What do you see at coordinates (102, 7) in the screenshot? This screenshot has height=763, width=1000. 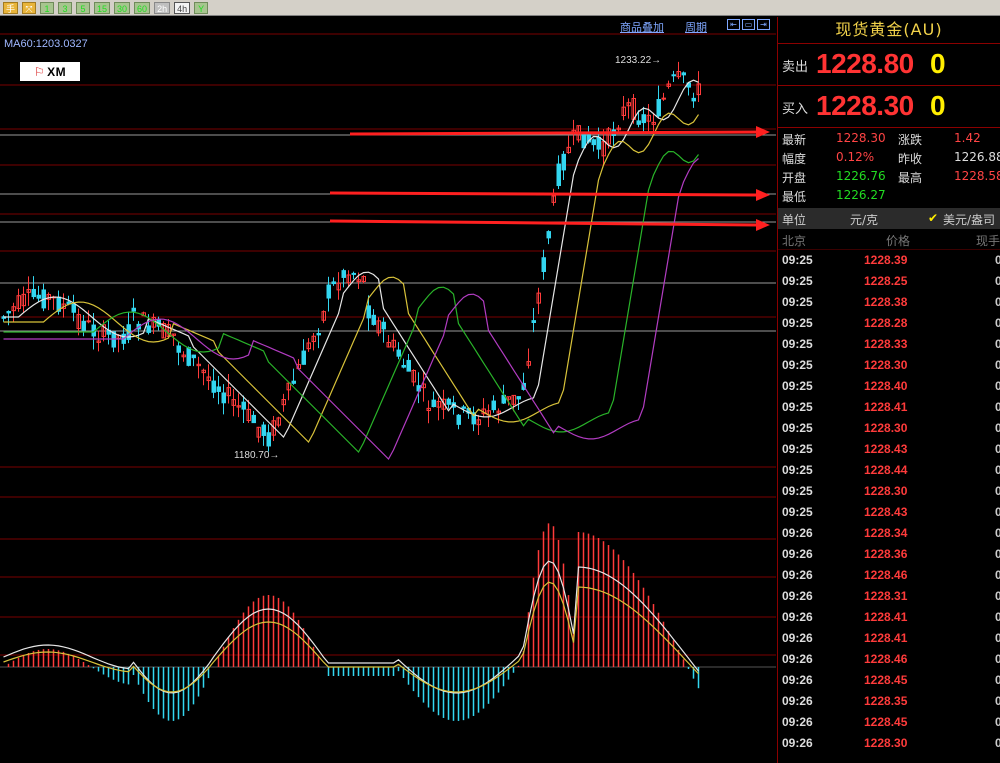 I see `period-button: 15` at bounding box center [102, 7].